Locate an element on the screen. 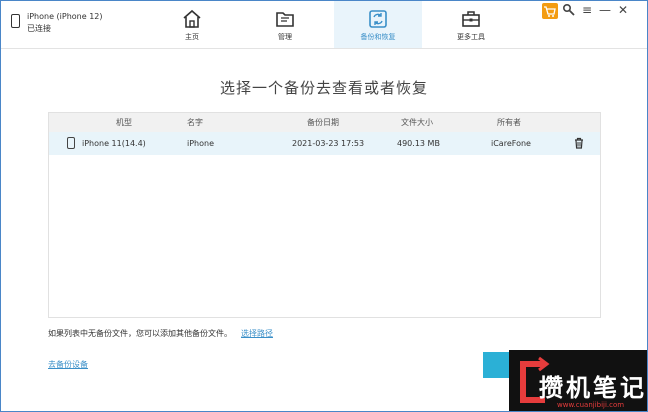 The height and width of the screenshot is (412, 648). device-status: 已连接 is located at coordinates (39, 28).